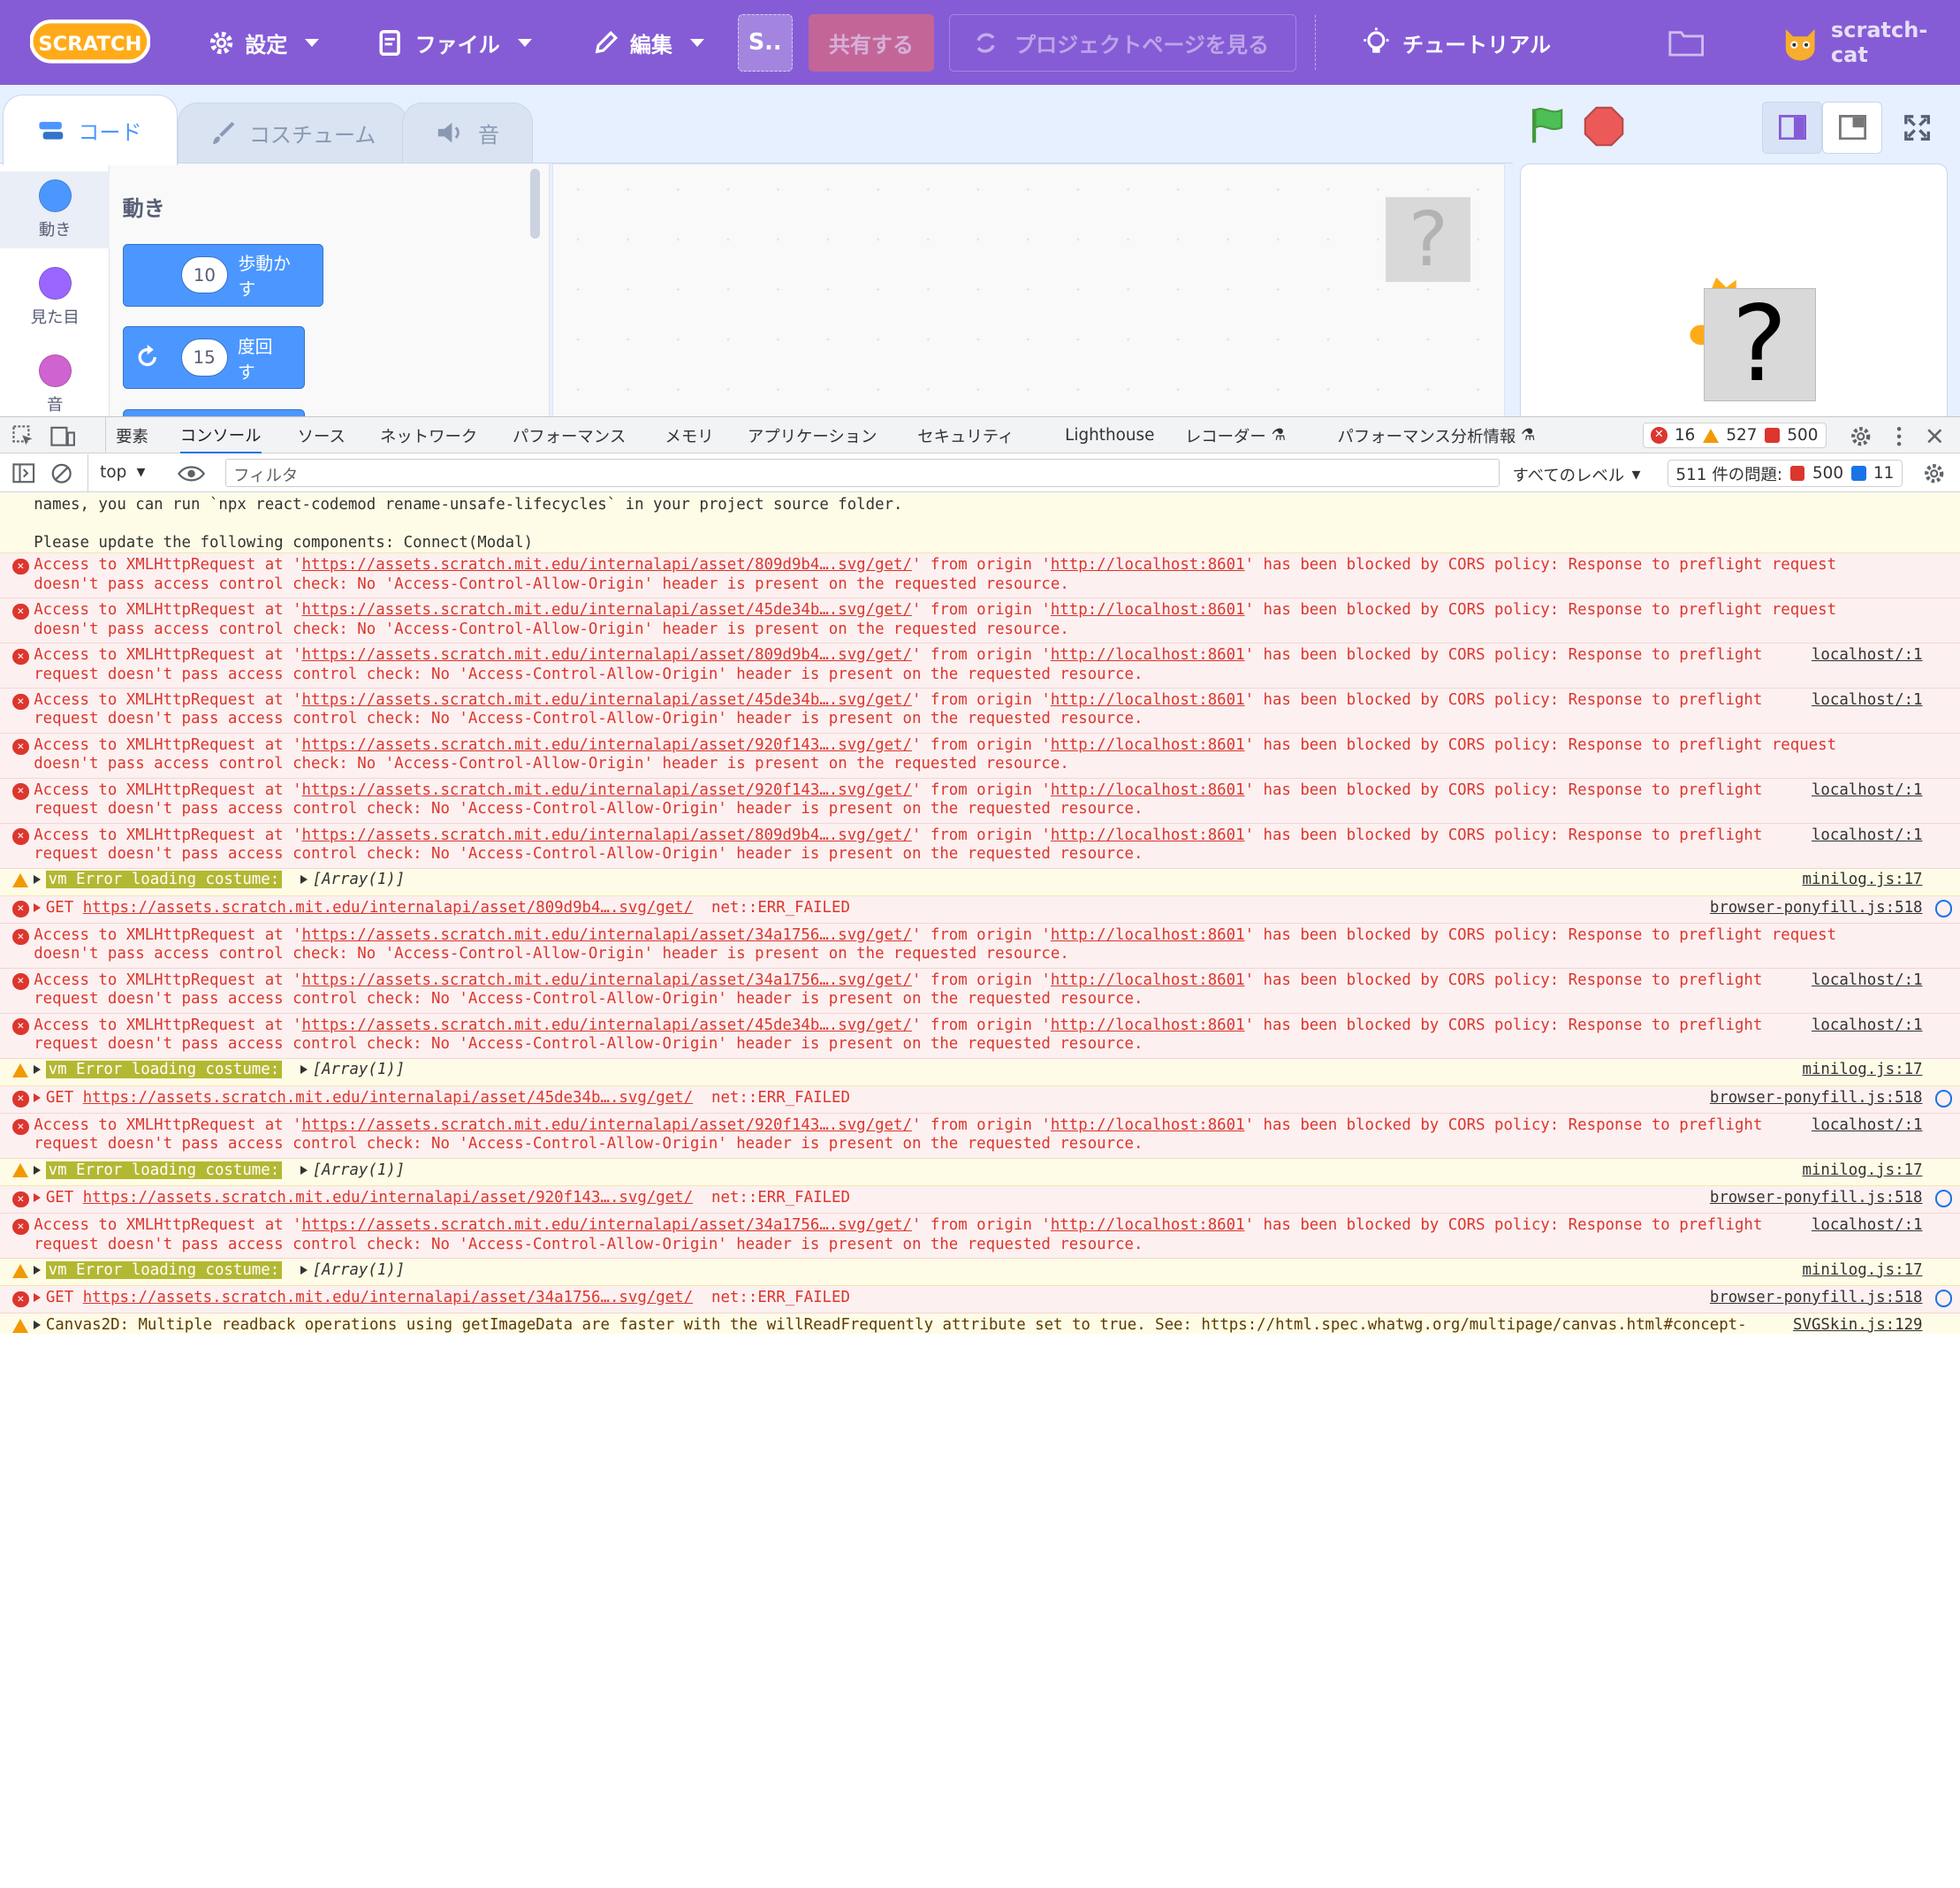 Image resolution: width=1960 pixels, height=1888 pixels. I want to click on share-button: 共有する, so click(871, 43).